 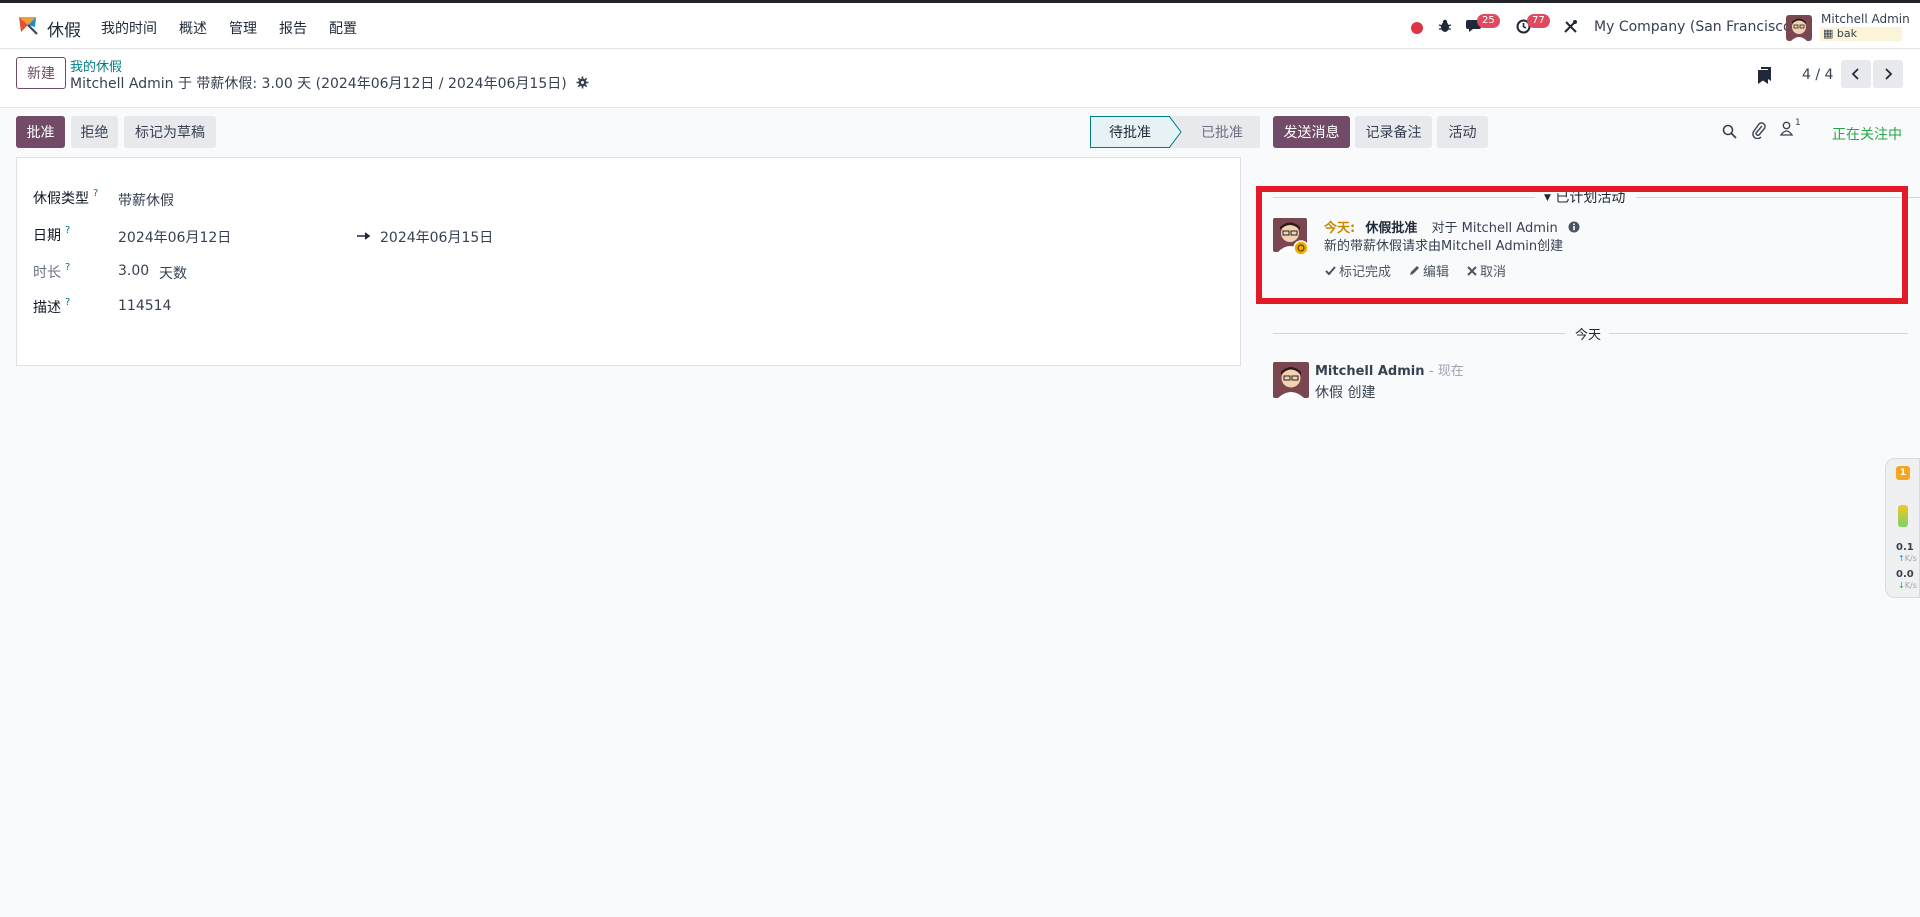 I want to click on planned-activities-toggle: ▼ 已计划活动, so click(x=1585, y=197).